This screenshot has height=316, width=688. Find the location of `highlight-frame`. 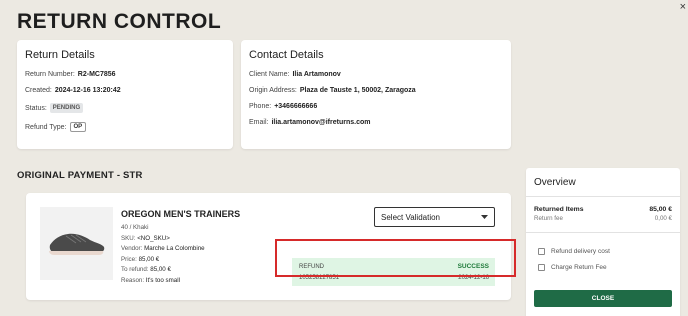

highlight-frame is located at coordinates (395, 258).